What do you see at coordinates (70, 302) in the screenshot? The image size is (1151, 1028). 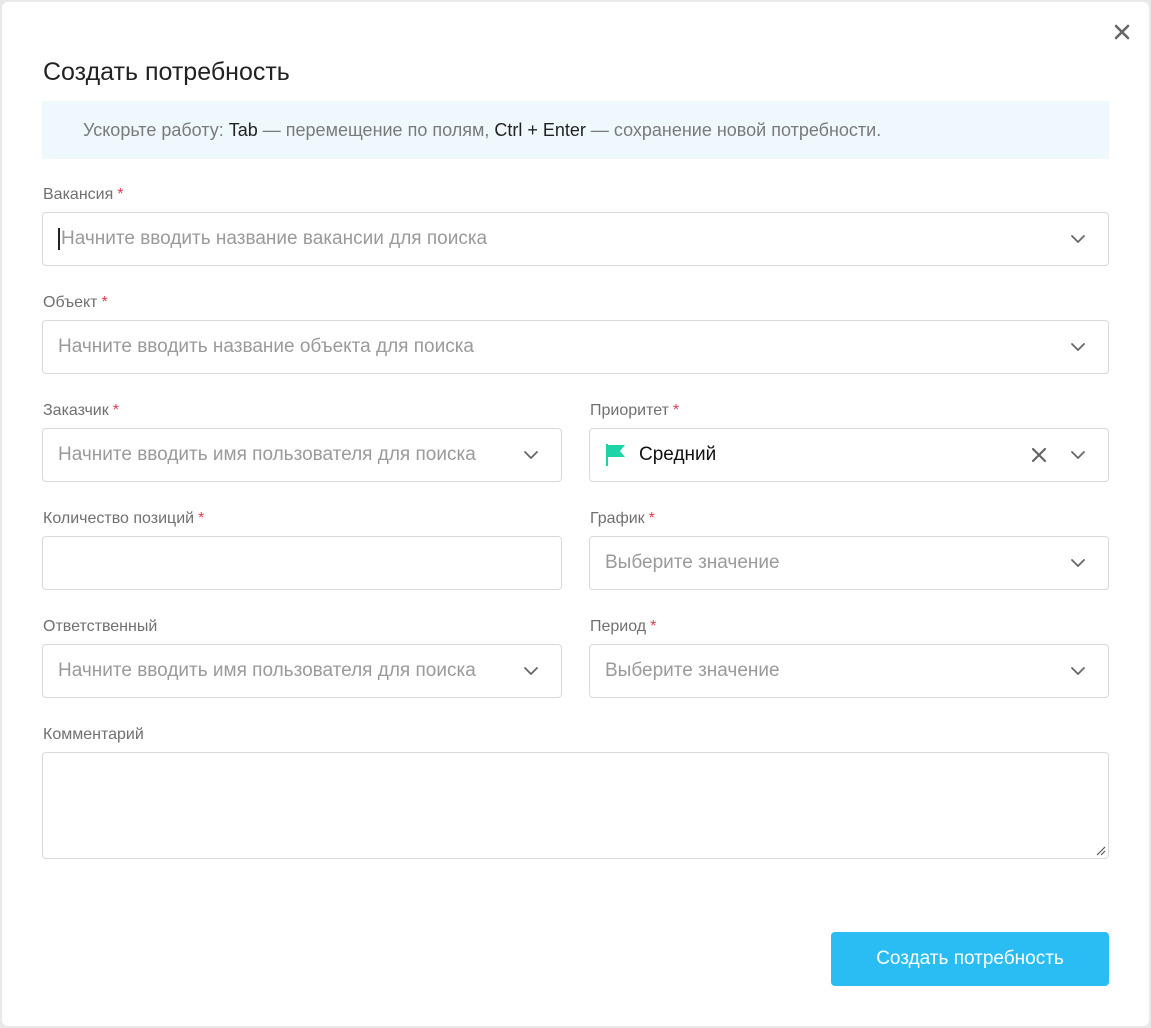 I see `object-label-text: Объект` at bounding box center [70, 302].